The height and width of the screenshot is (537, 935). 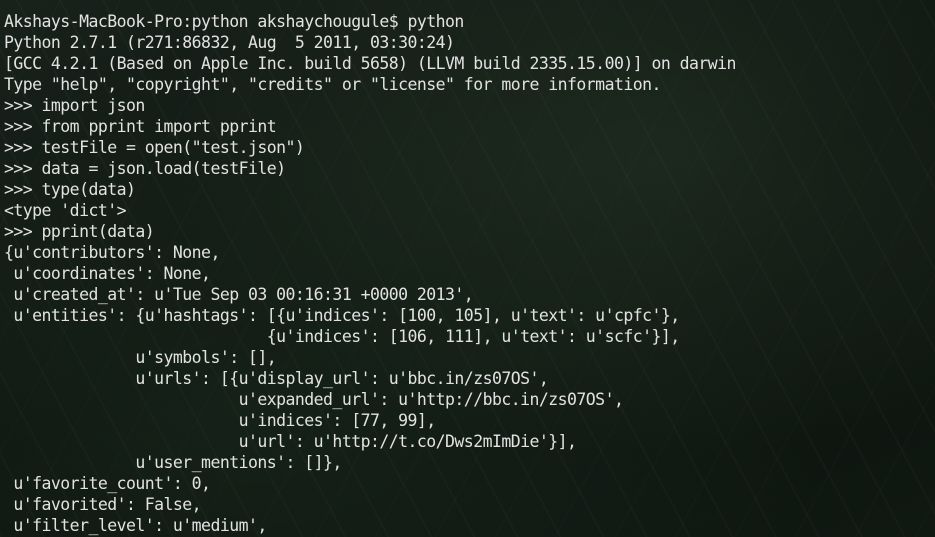 What do you see at coordinates (154, 147) in the screenshot?
I see `repl-input-line: >>> testFile = open("test.json")` at bounding box center [154, 147].